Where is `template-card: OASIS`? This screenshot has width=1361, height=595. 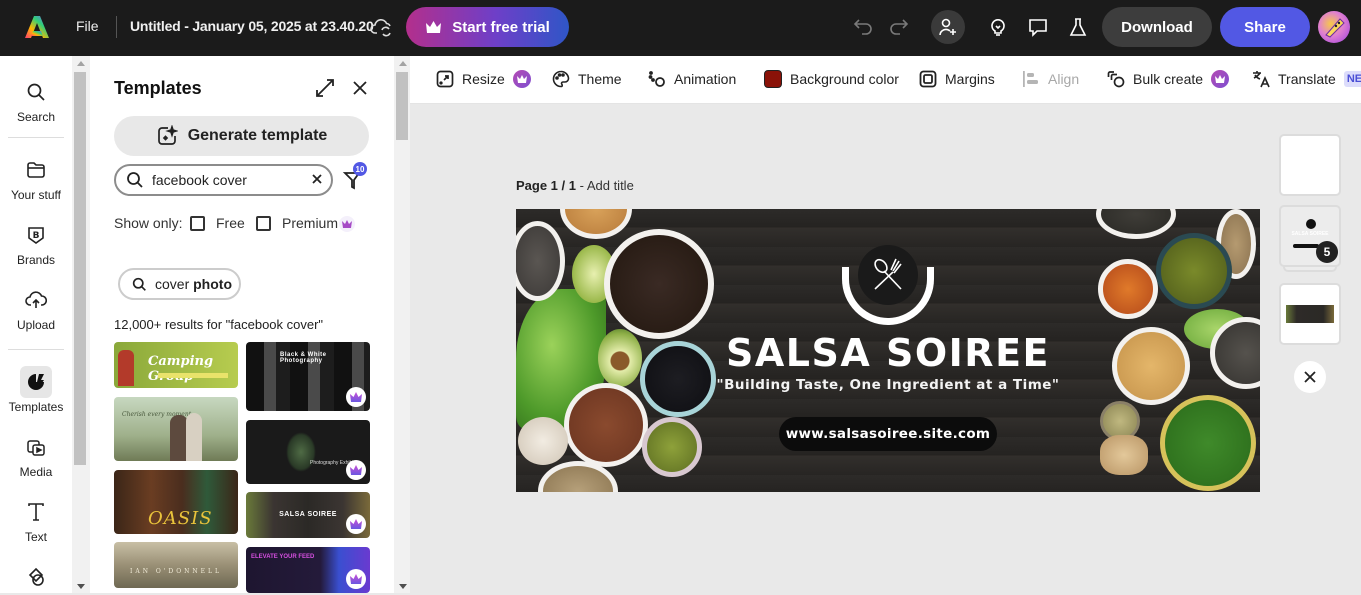 template-card: OASIS is located at coordinates (176, 502).